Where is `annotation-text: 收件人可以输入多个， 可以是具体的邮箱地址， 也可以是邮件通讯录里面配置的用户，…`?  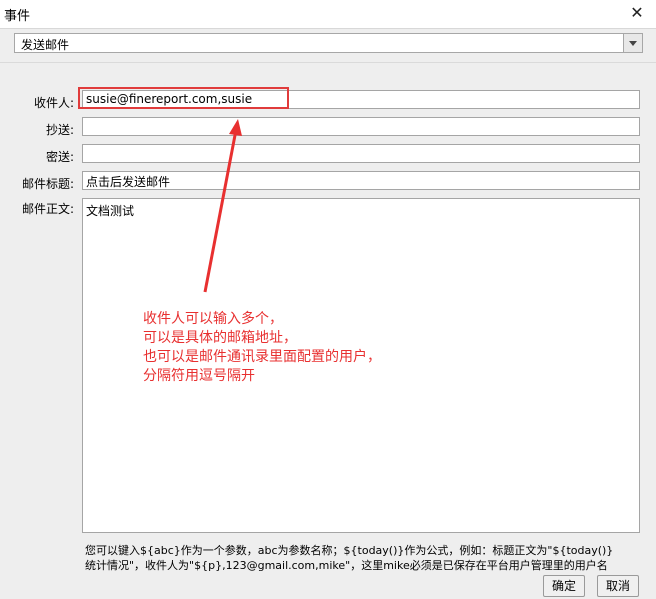
annotation-text: 收件人可以输入多个， 可以是具体的邮箱地址， 也可以是邮件通讯录里面配置的用户，… is located at coordinates (293, 348).